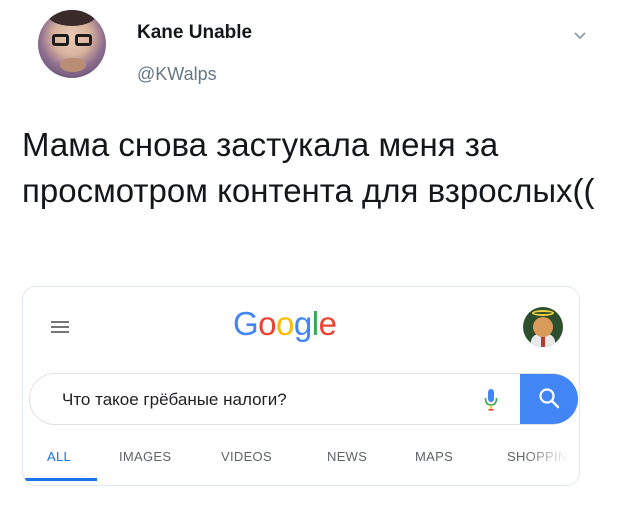  Describe the element at coordinates (72, 18) in the screenshot. I see `avatar-hair` at that location.